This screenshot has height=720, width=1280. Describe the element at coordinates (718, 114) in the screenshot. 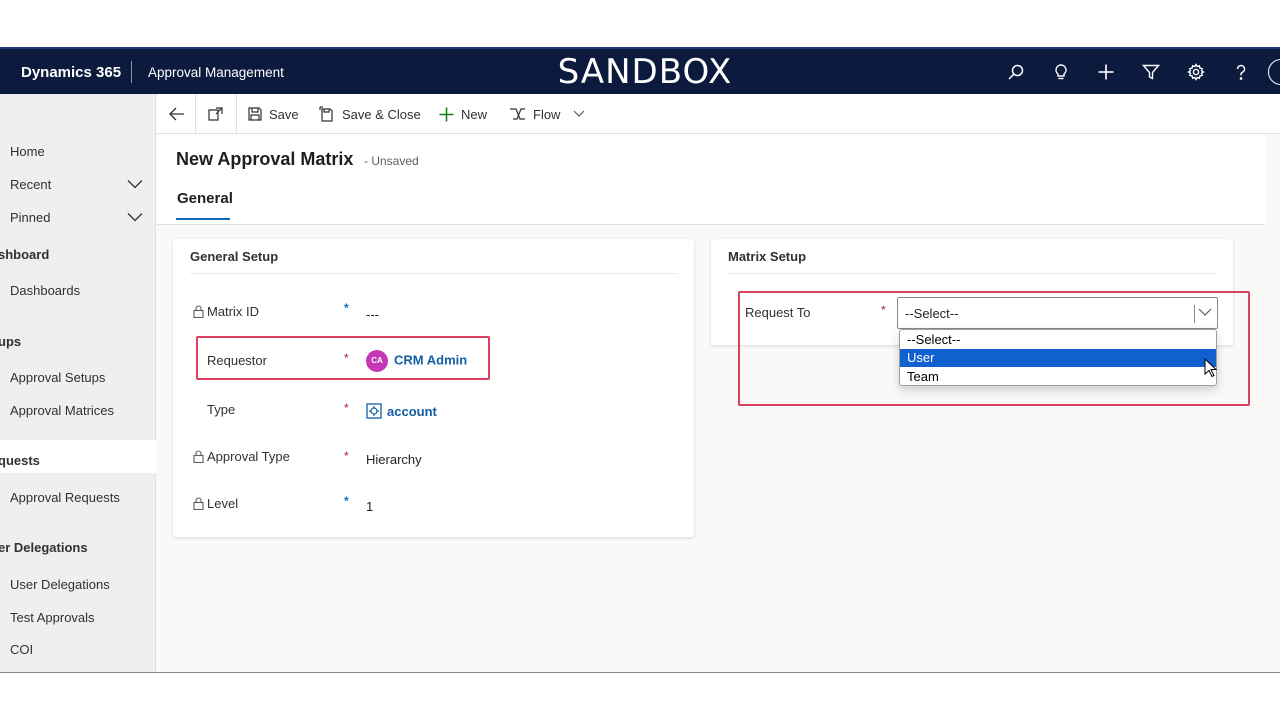

I see `command-bar: Save Save & Close New Flow` at that location.